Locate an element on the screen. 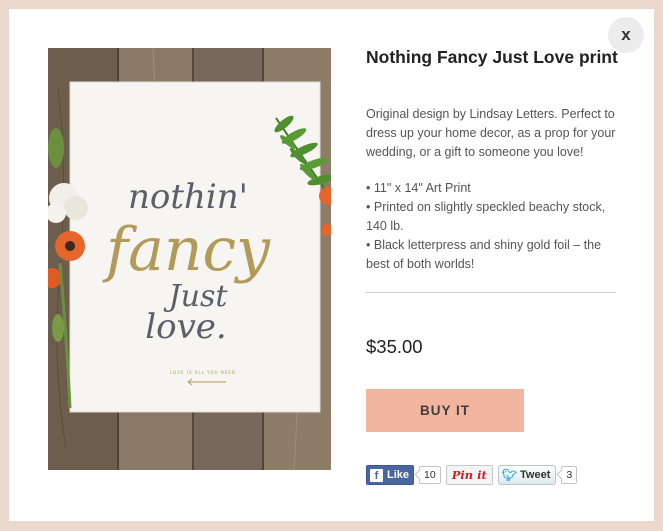  facebook-like-count: 10 is located at coordinates (430, 475).